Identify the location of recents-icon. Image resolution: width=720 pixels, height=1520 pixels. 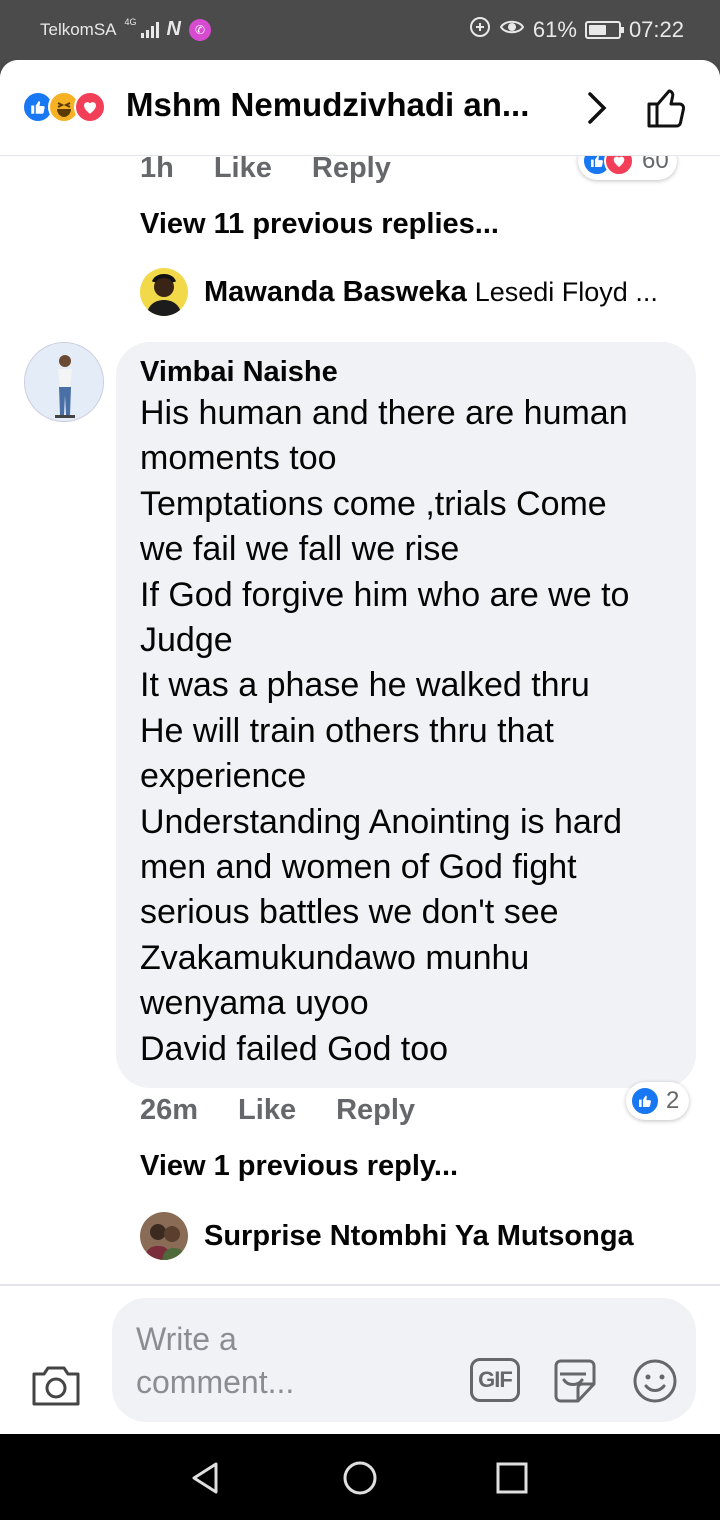
(512, 1478).